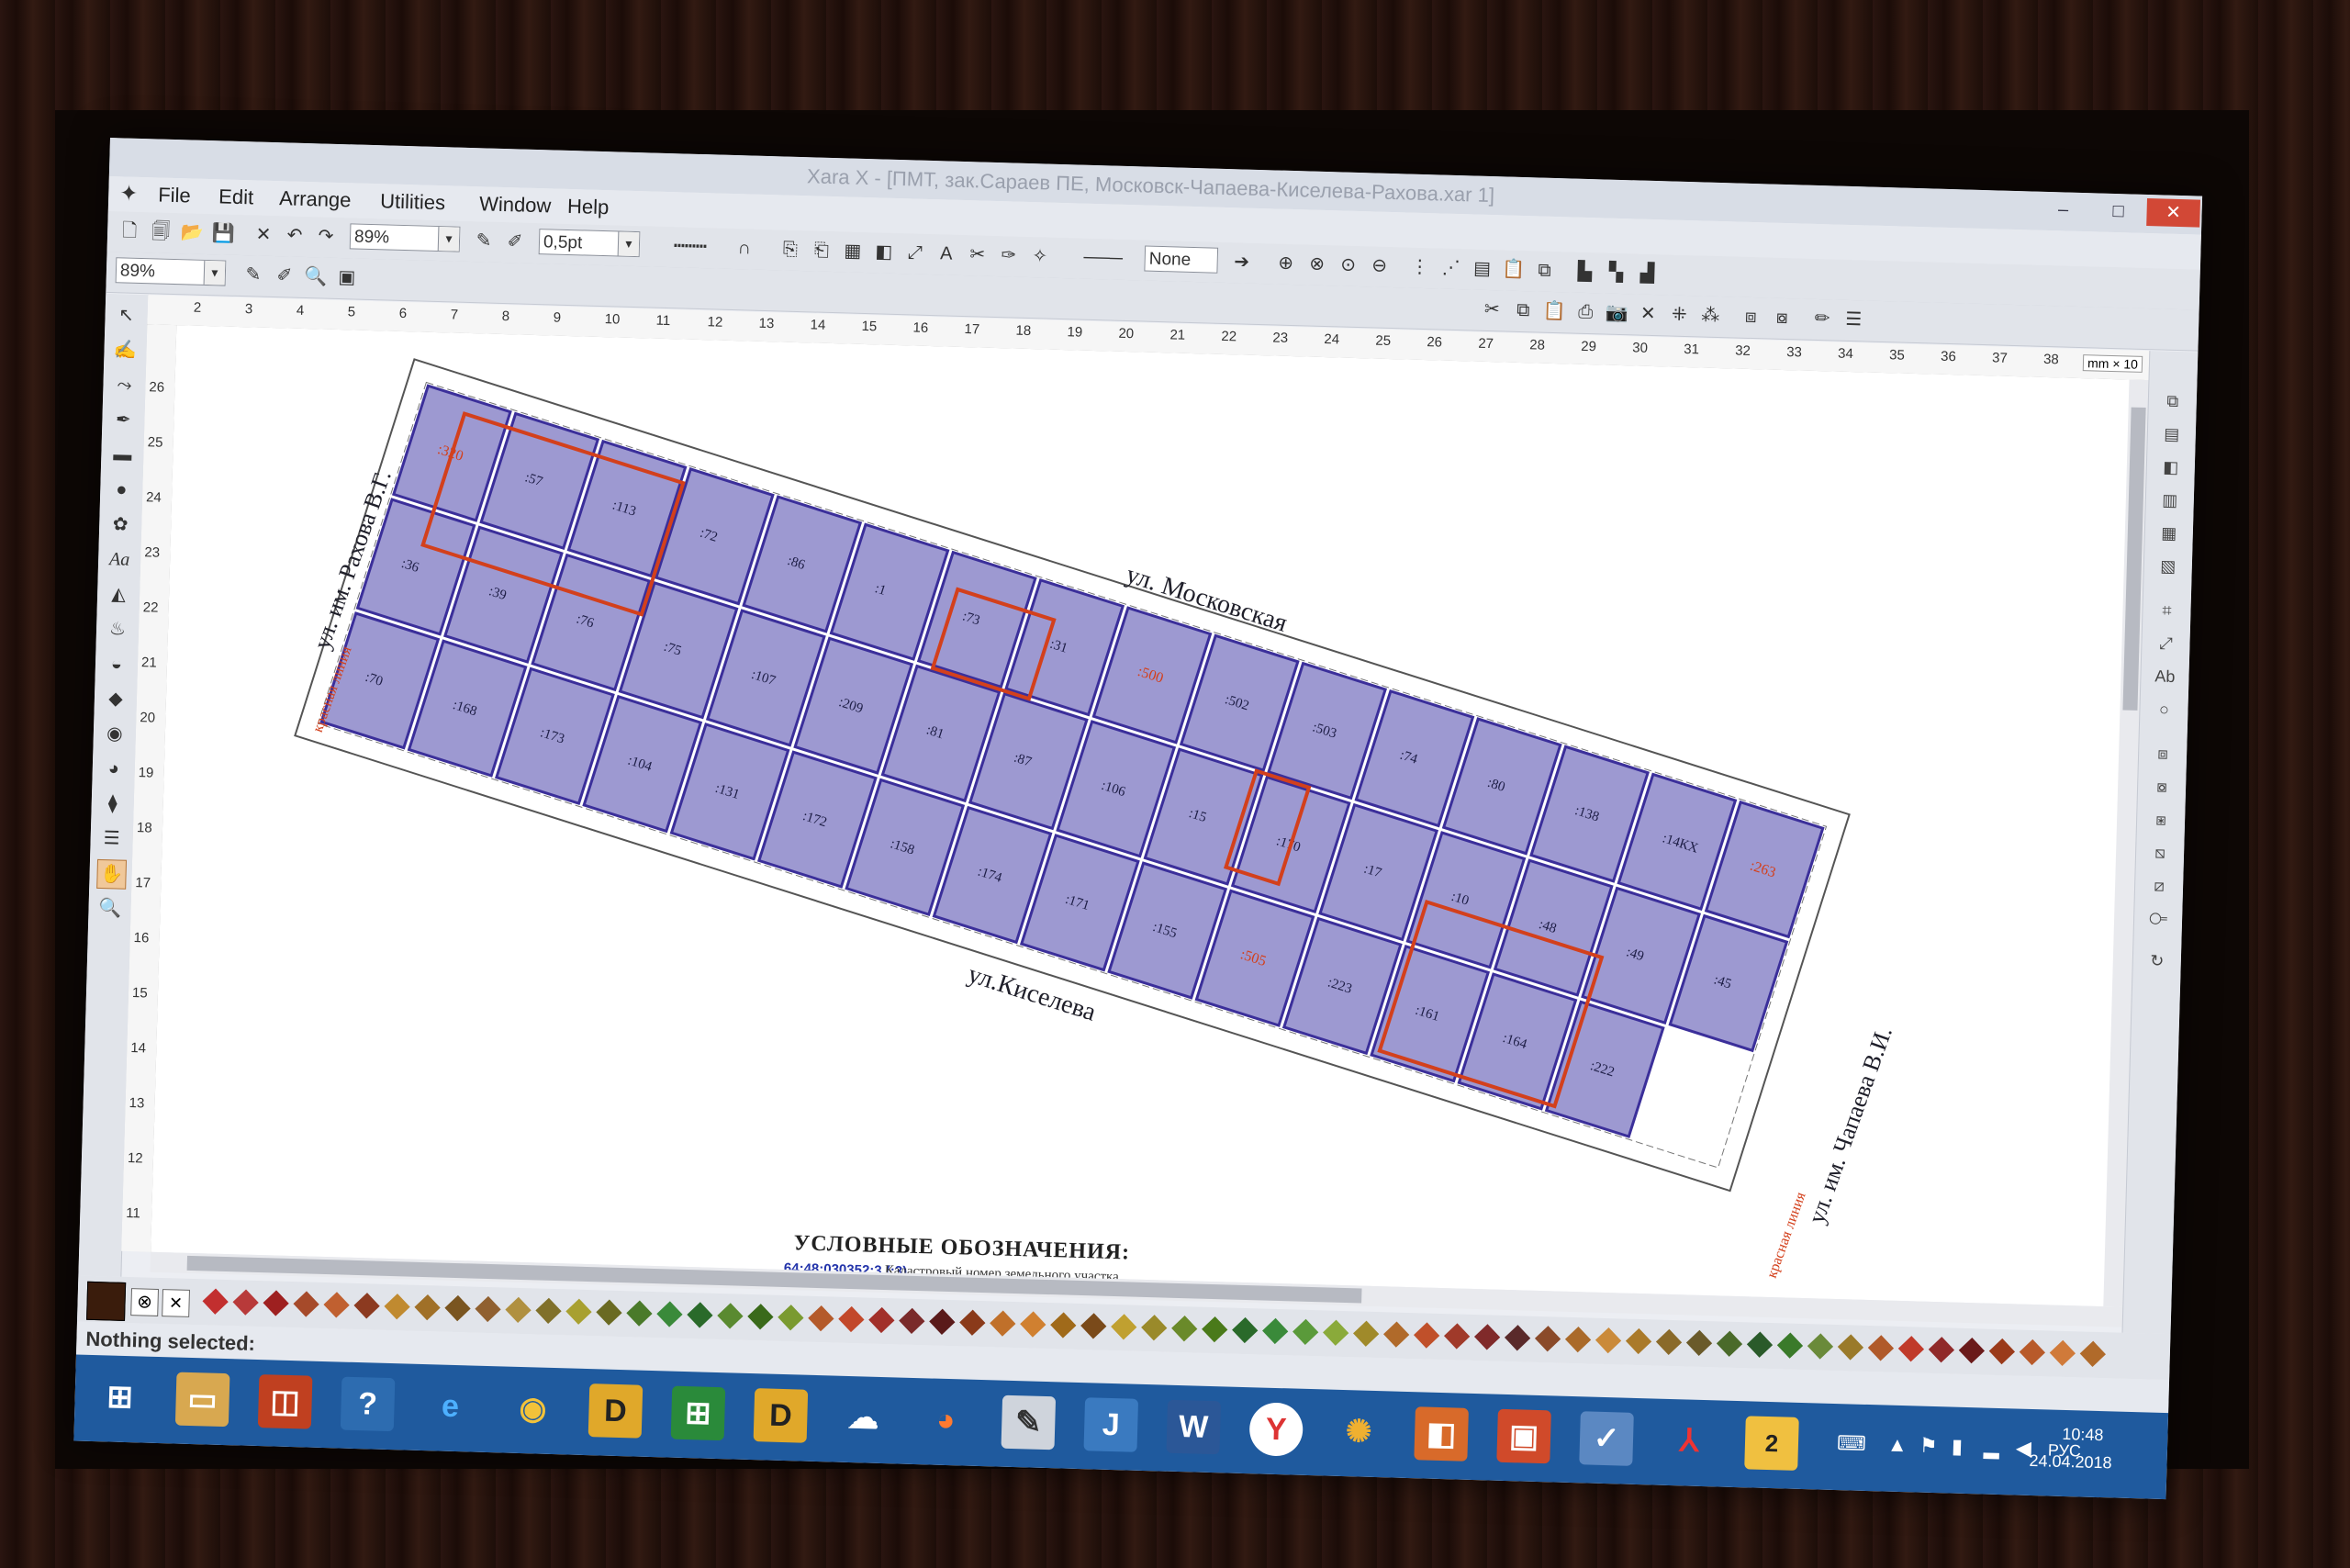 The height and width of the screenshot is (1568, 2350). What do you see at coordinates (118, 629) in the screenshot?
I see `transparency-tool-icon: ♨` at bounding box center [118, 629].